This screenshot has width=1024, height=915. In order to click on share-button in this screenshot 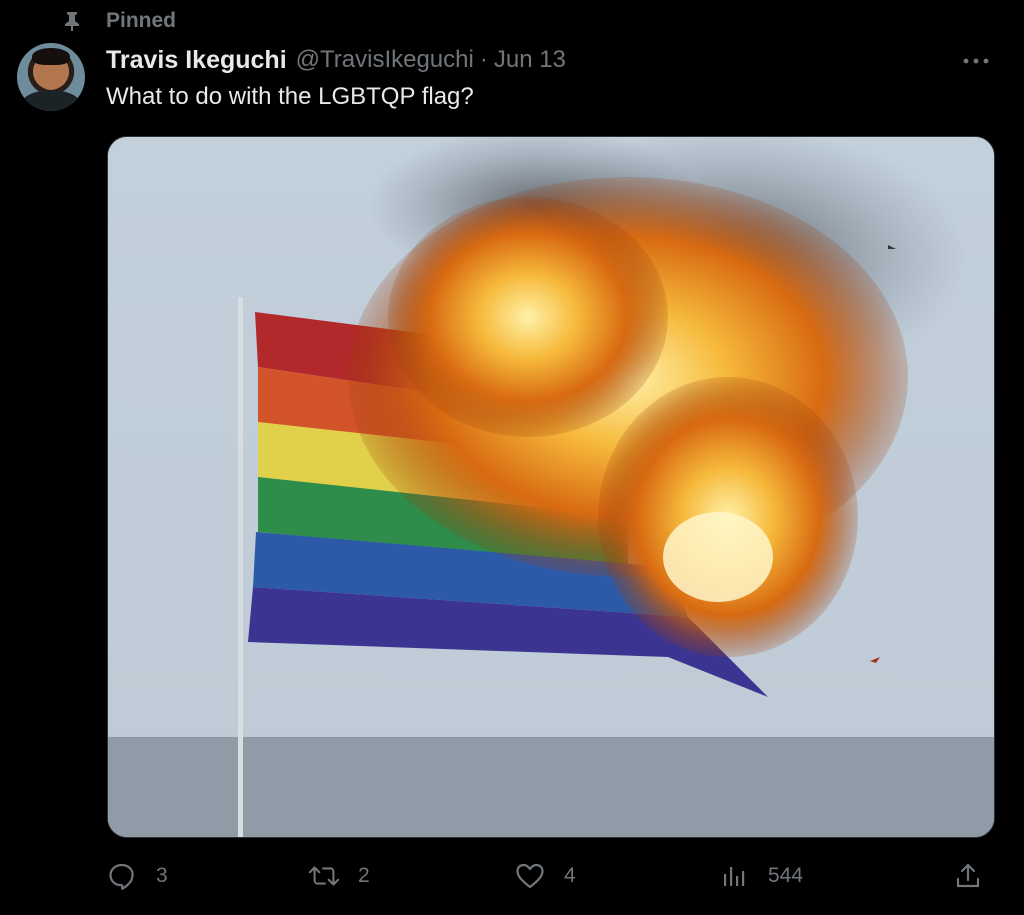, I will do `click(968, 876)`.